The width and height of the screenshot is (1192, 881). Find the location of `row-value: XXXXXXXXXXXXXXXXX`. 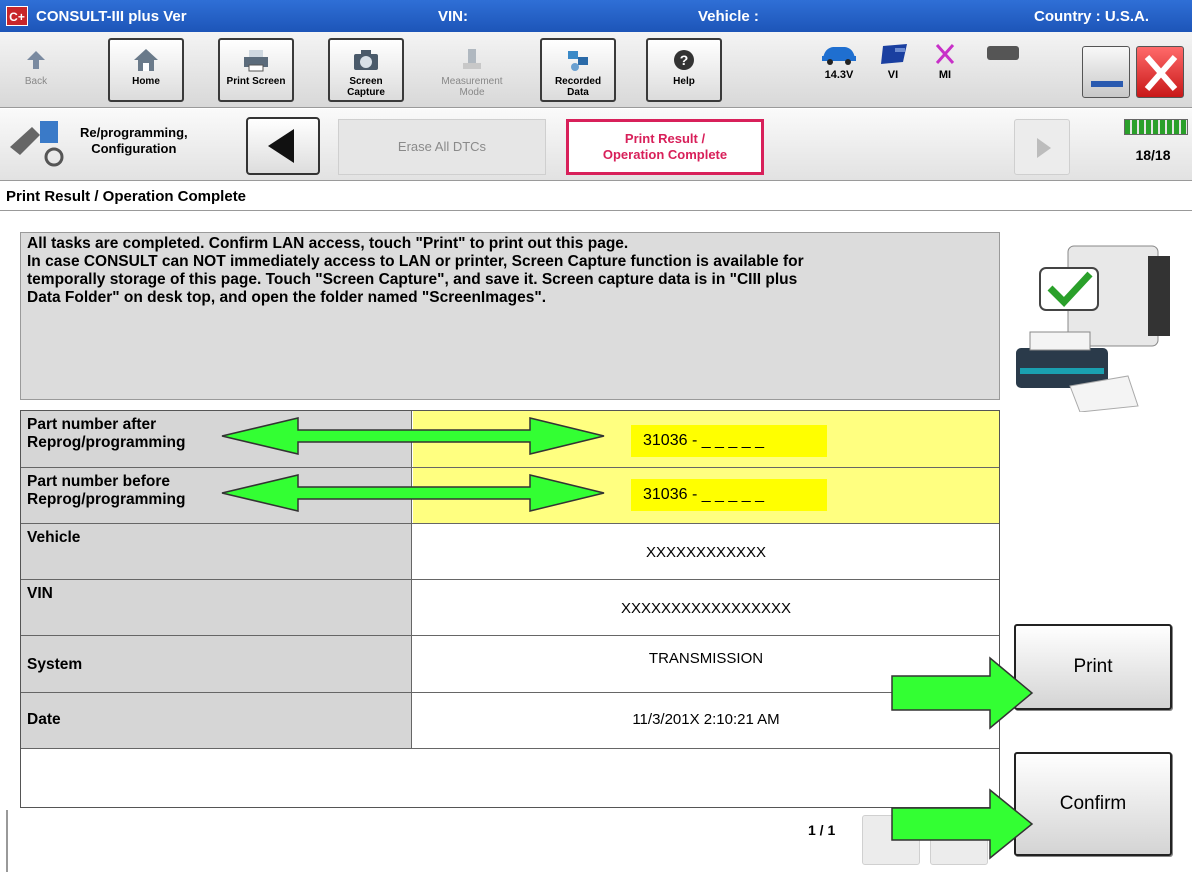

row-value: XXXXXXXXXXXXXXXXX is located at coordinates (706, 607).